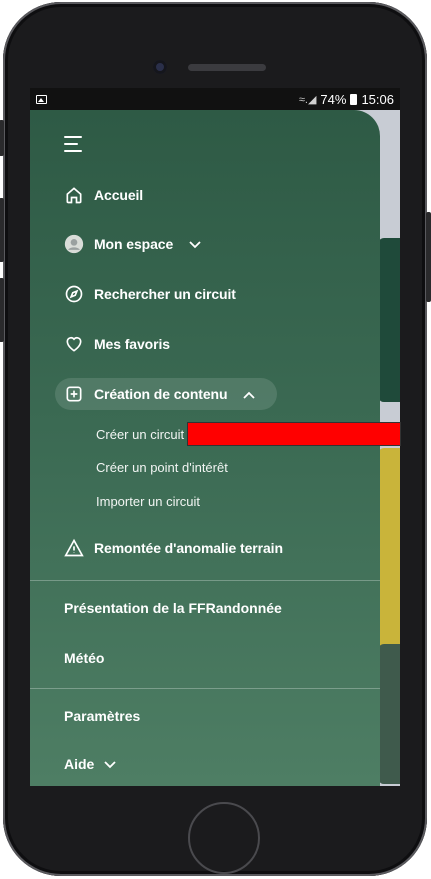  I want to click on nav-item-label: Accueil, so click(119, 195).